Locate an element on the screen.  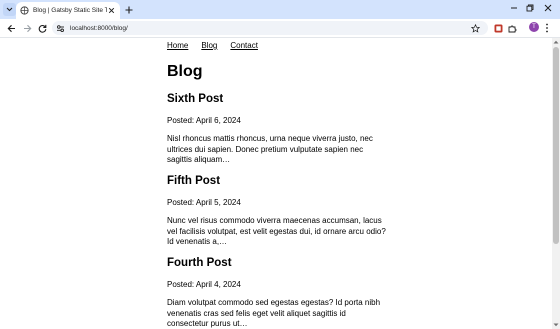
minimize-icon is located at coordinates (514, 8).